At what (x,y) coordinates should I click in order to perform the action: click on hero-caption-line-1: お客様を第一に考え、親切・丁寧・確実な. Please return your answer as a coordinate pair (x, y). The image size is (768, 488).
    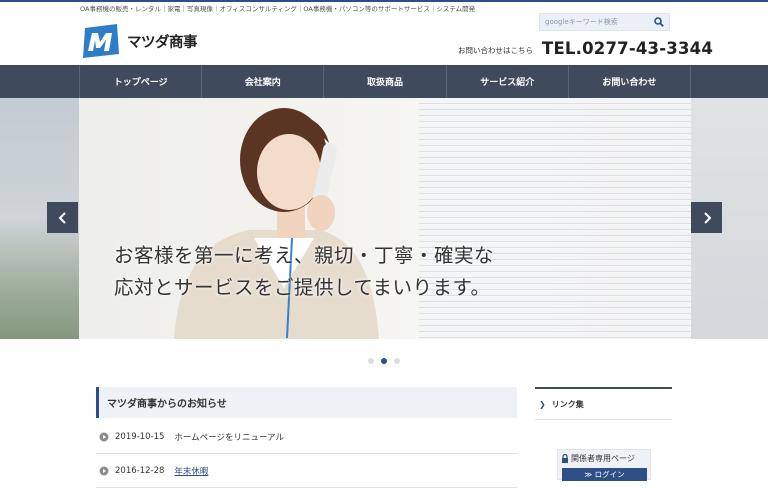
    Looking at the image, I should click on (304, 255).